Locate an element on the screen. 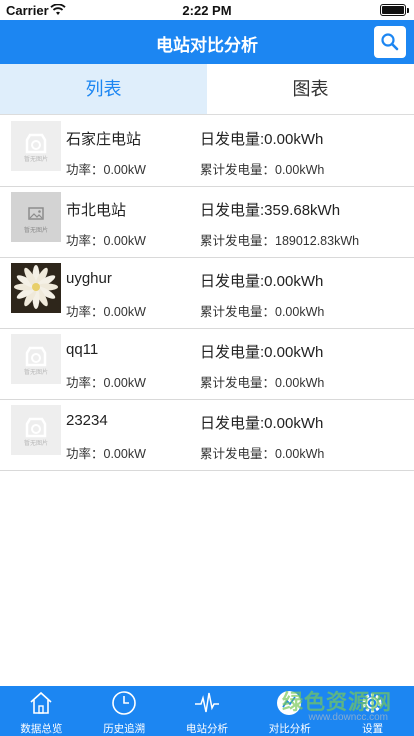 The image size is (414, 736). tab-label: 电站分析 is located at coordinates (206, 729).